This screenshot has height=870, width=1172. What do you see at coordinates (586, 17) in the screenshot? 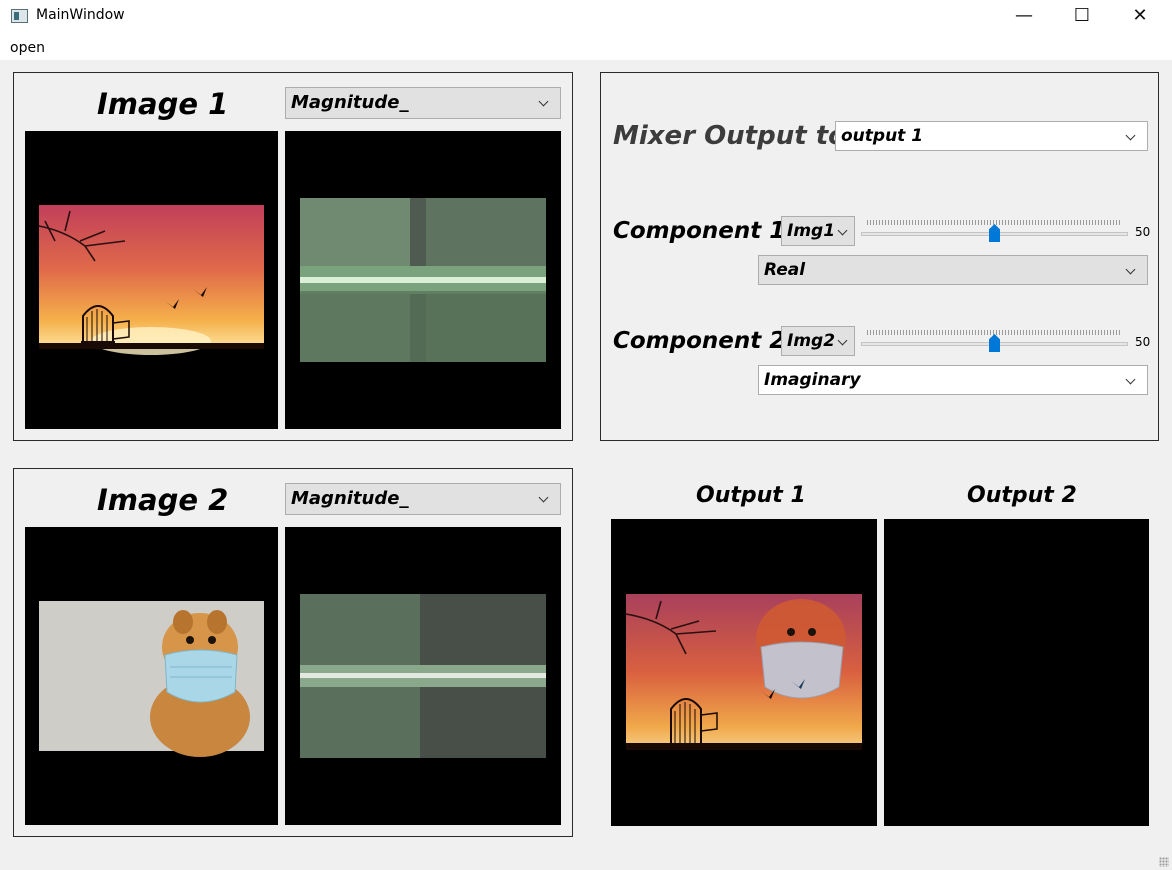
I see `title-bar: MainWindow — ☐ ✕` at bounding box center [586, 17].